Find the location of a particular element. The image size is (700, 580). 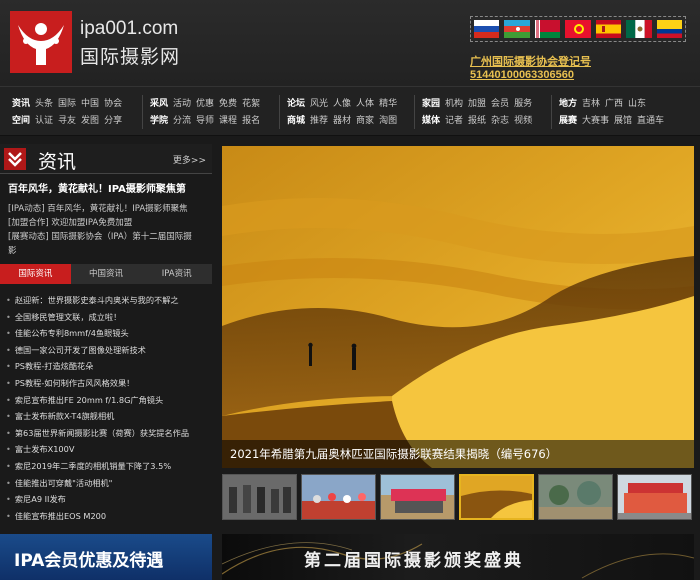

nav-link: 分享 is located at coordinates (113, 121).